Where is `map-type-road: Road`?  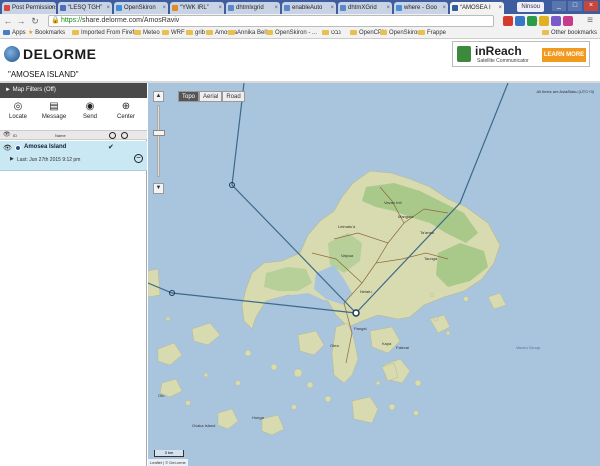 map-type-road: Road is located at coordinates (233, 96).